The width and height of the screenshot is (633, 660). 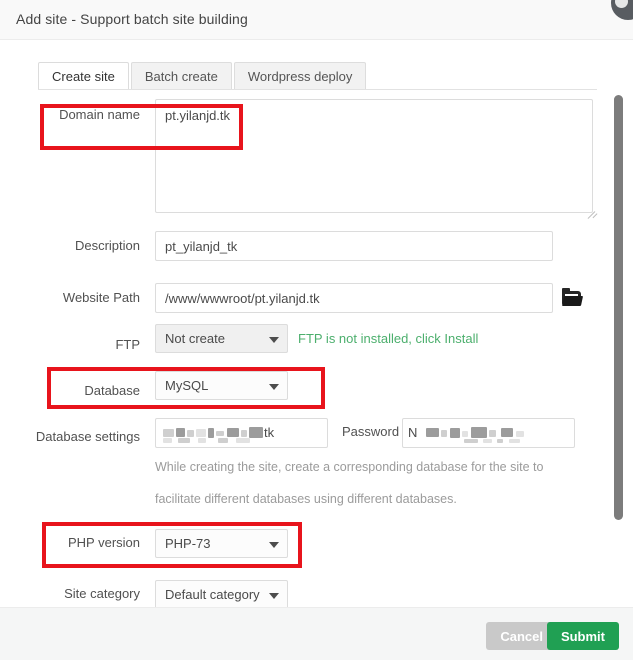 What do you see at coordinates (496, 433) in the screenshot?
I see `database-password-redaction` at bounding box center [496, 433].